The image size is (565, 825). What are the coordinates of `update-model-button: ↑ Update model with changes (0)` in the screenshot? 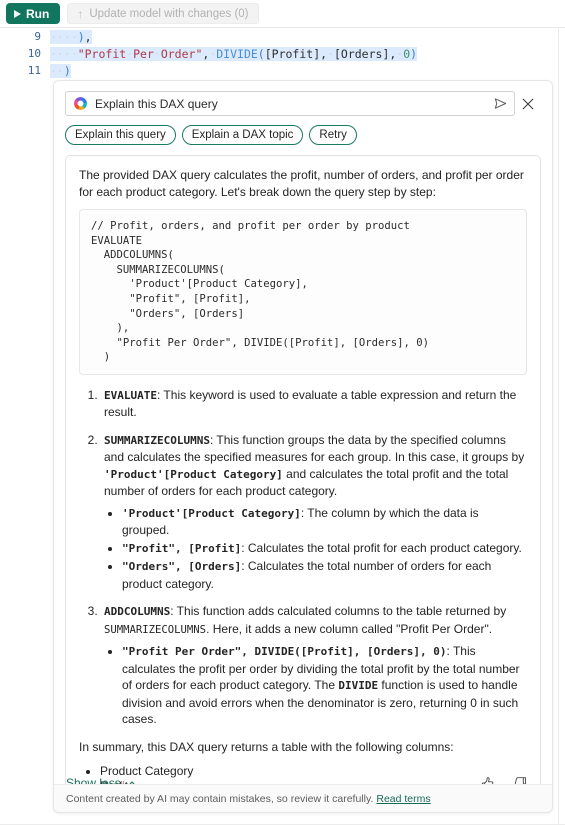 It's located at (163, 13).